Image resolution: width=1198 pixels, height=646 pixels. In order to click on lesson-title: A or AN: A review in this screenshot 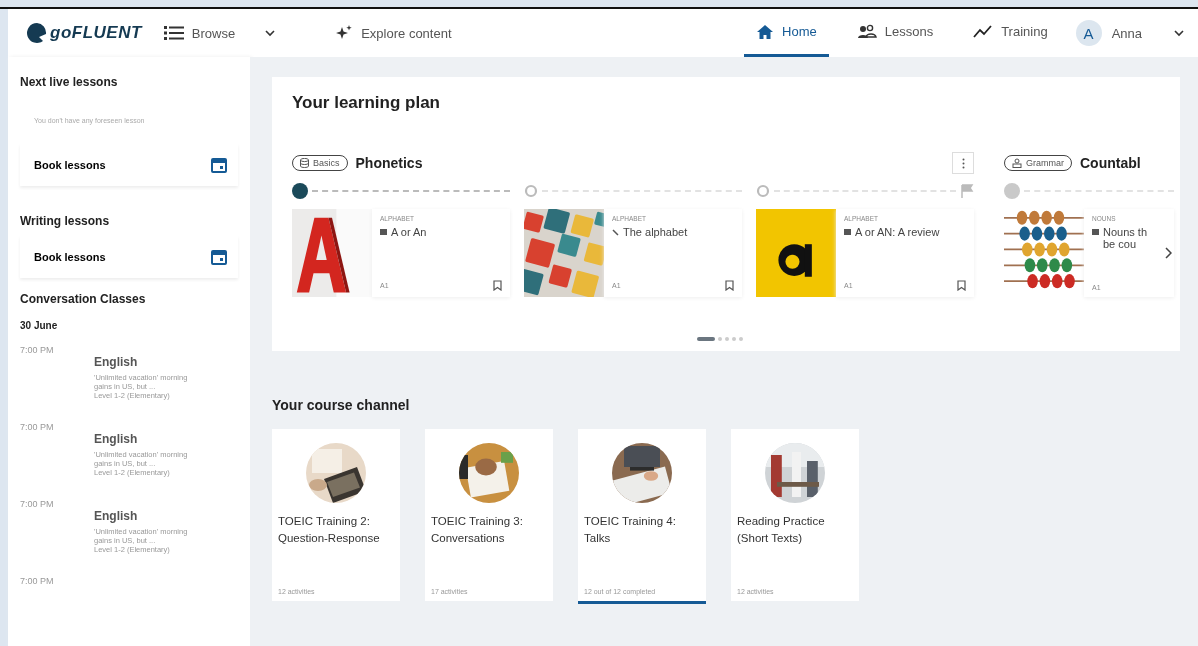, I will do `click(897, 232)`.